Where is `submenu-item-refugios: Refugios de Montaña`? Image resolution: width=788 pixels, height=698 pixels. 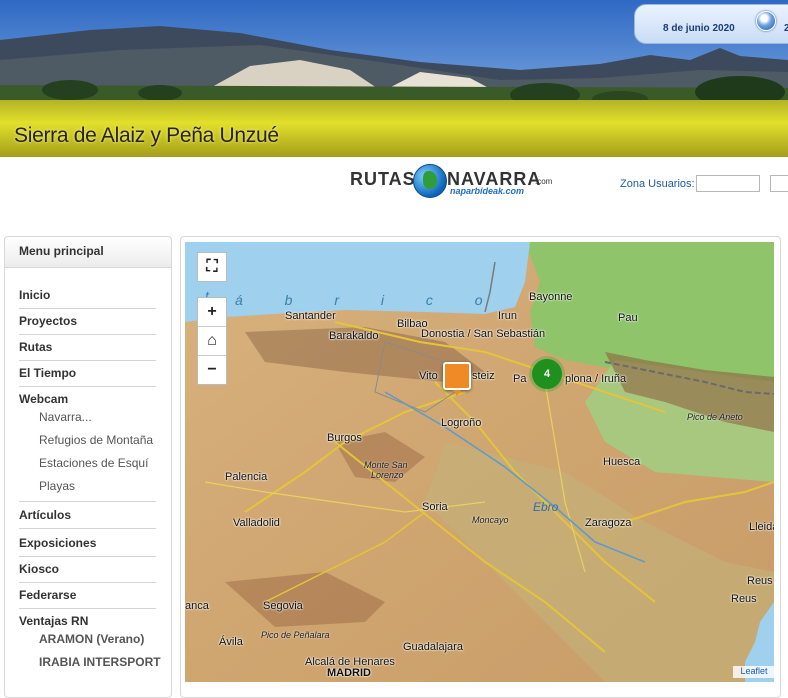 submenu-item-refugios: Refugios de Montaña is located at coordinates (96, 440).